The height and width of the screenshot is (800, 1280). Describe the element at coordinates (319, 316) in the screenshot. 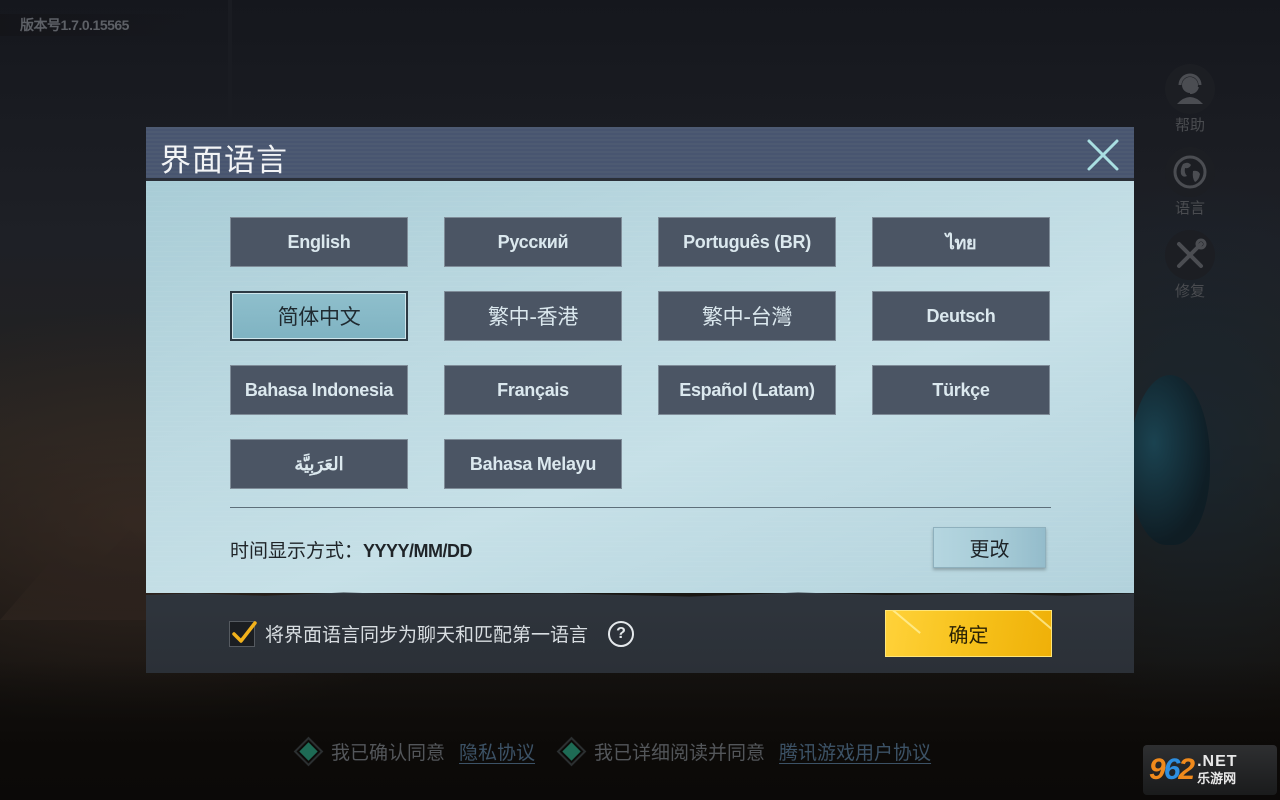

I see `language-option-4: 简体中文` at that location.